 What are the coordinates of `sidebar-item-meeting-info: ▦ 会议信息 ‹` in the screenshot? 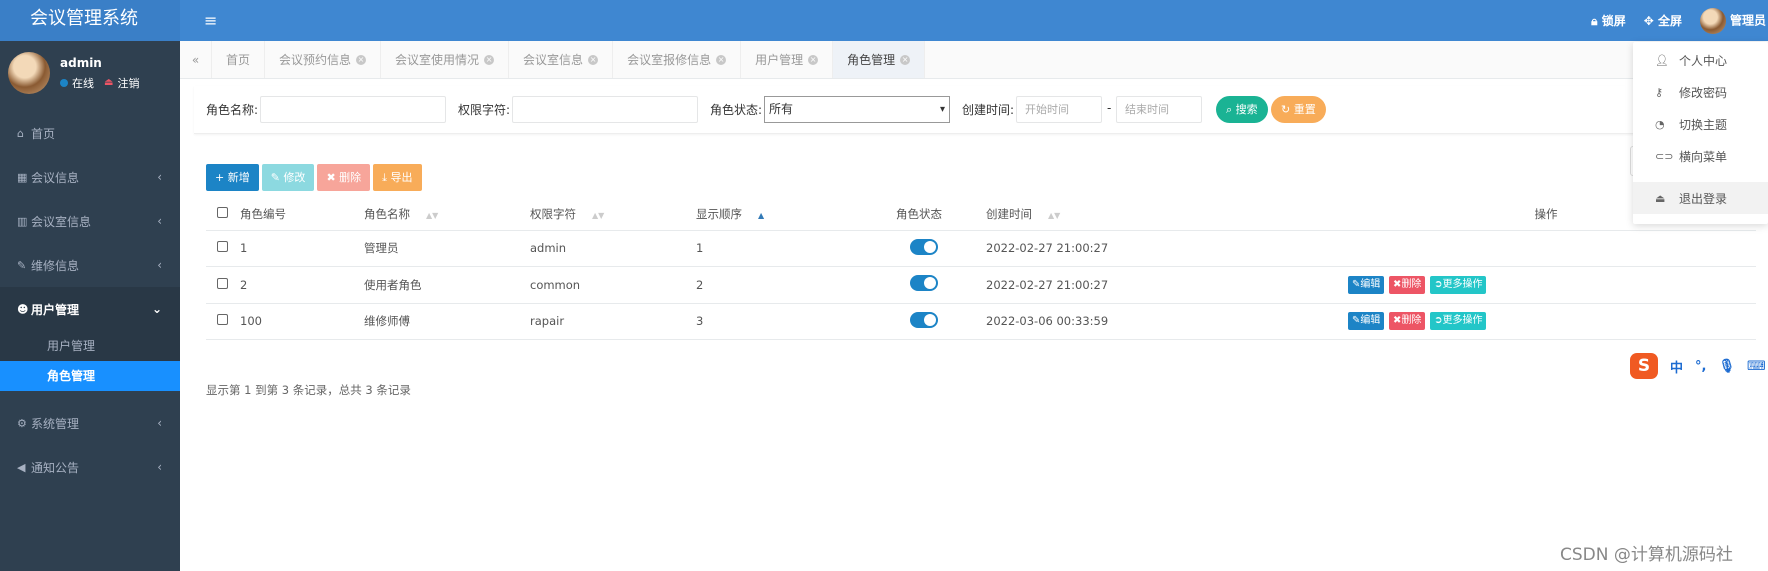 It's located at (90, 177).